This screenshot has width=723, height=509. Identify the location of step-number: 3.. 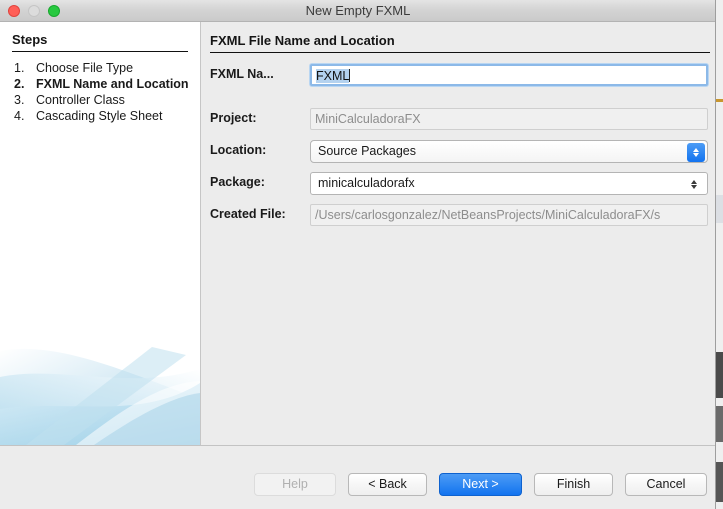
(19, 100).